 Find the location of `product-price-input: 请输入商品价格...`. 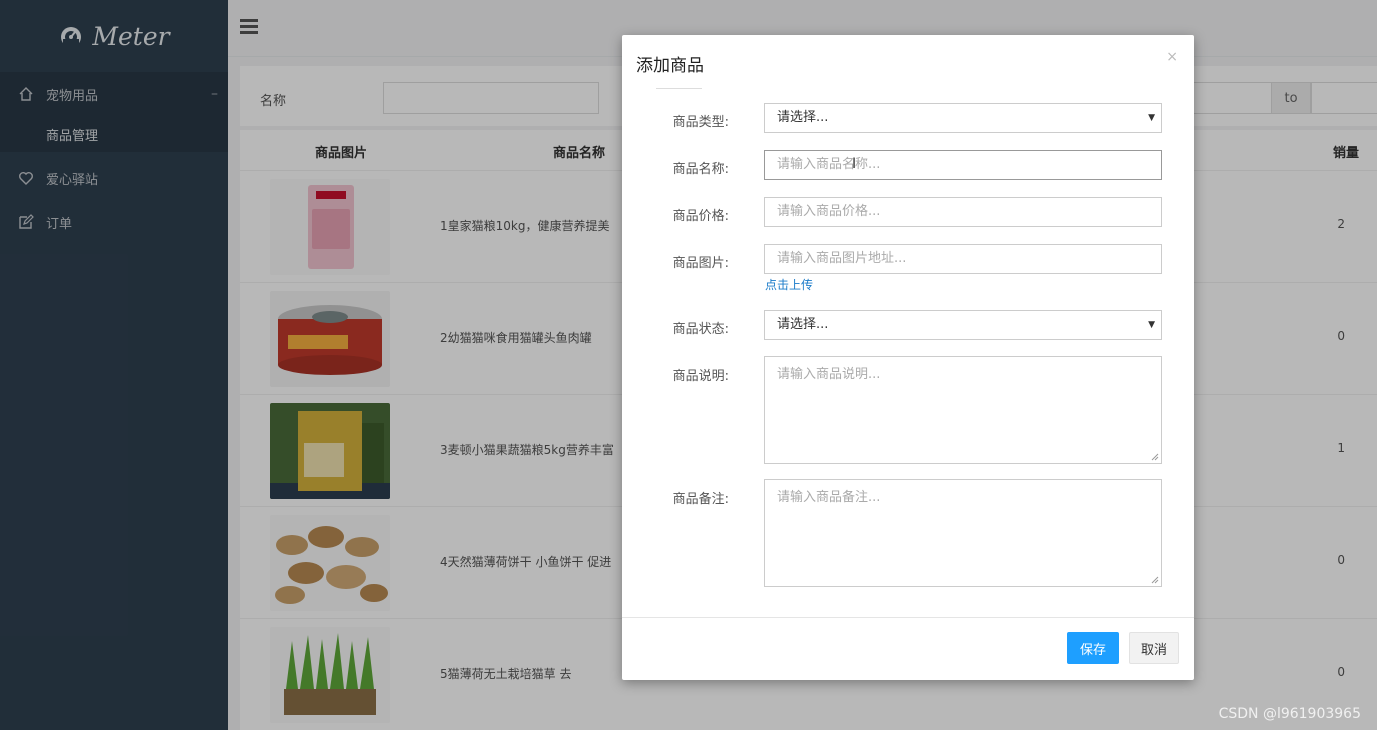

product-price-input: 请输入商品价格... is located at coordinates (963, 212).